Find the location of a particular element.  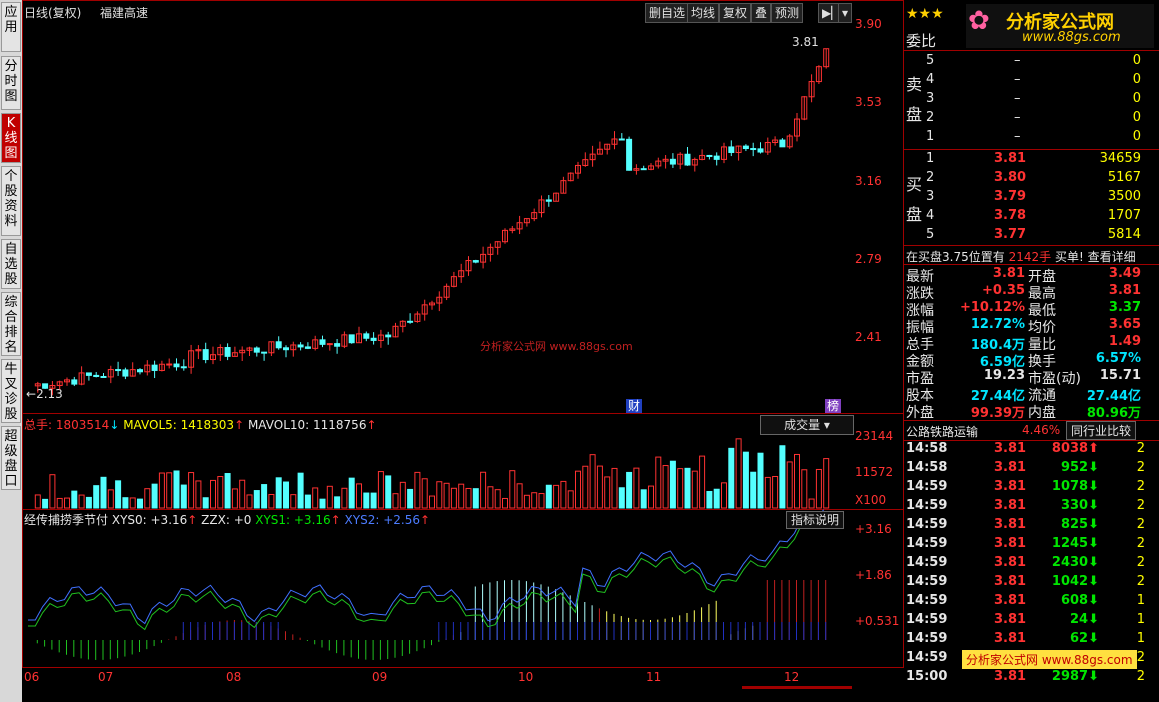

rating-stars: ★★★ is located at coordinates (925, 14).